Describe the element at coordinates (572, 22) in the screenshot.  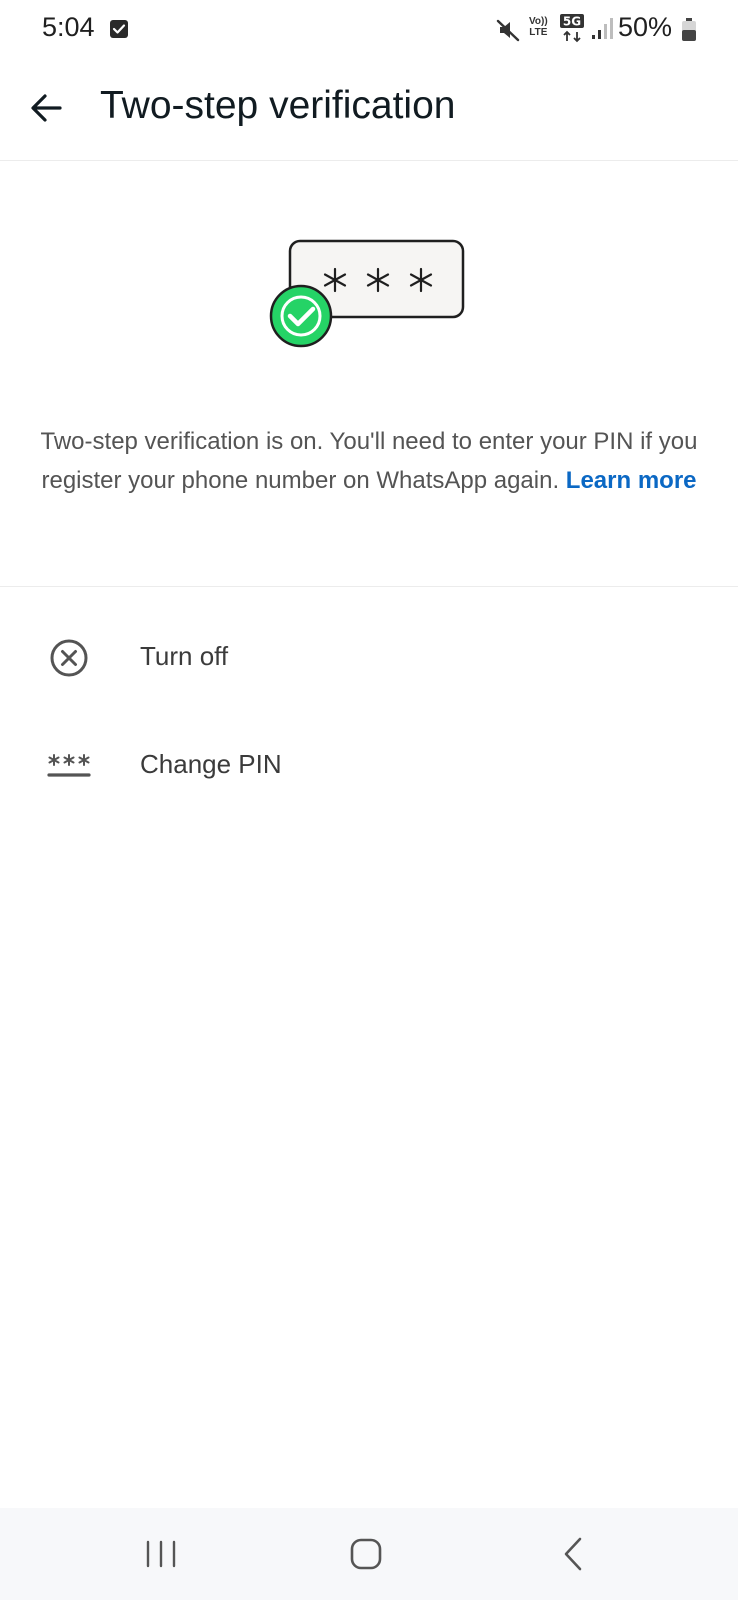
I see `network-label: 5G` at that location.